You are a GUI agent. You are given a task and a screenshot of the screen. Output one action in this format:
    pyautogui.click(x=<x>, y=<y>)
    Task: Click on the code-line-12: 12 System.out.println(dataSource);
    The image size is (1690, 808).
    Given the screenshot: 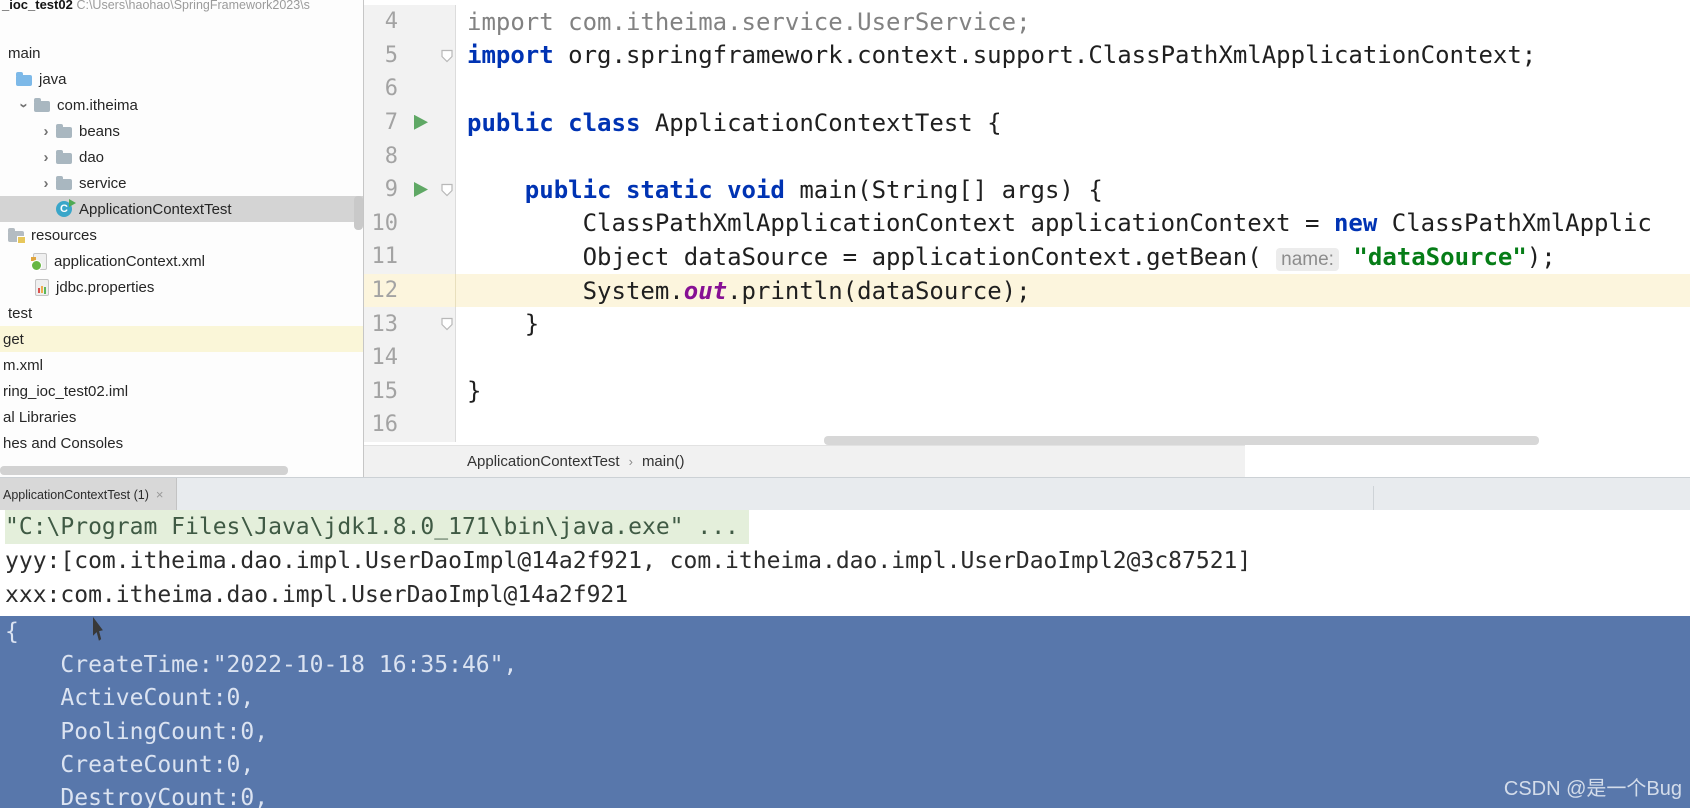 What is the action you would take?
    pyautogui.click(x=1027, y=290)
    